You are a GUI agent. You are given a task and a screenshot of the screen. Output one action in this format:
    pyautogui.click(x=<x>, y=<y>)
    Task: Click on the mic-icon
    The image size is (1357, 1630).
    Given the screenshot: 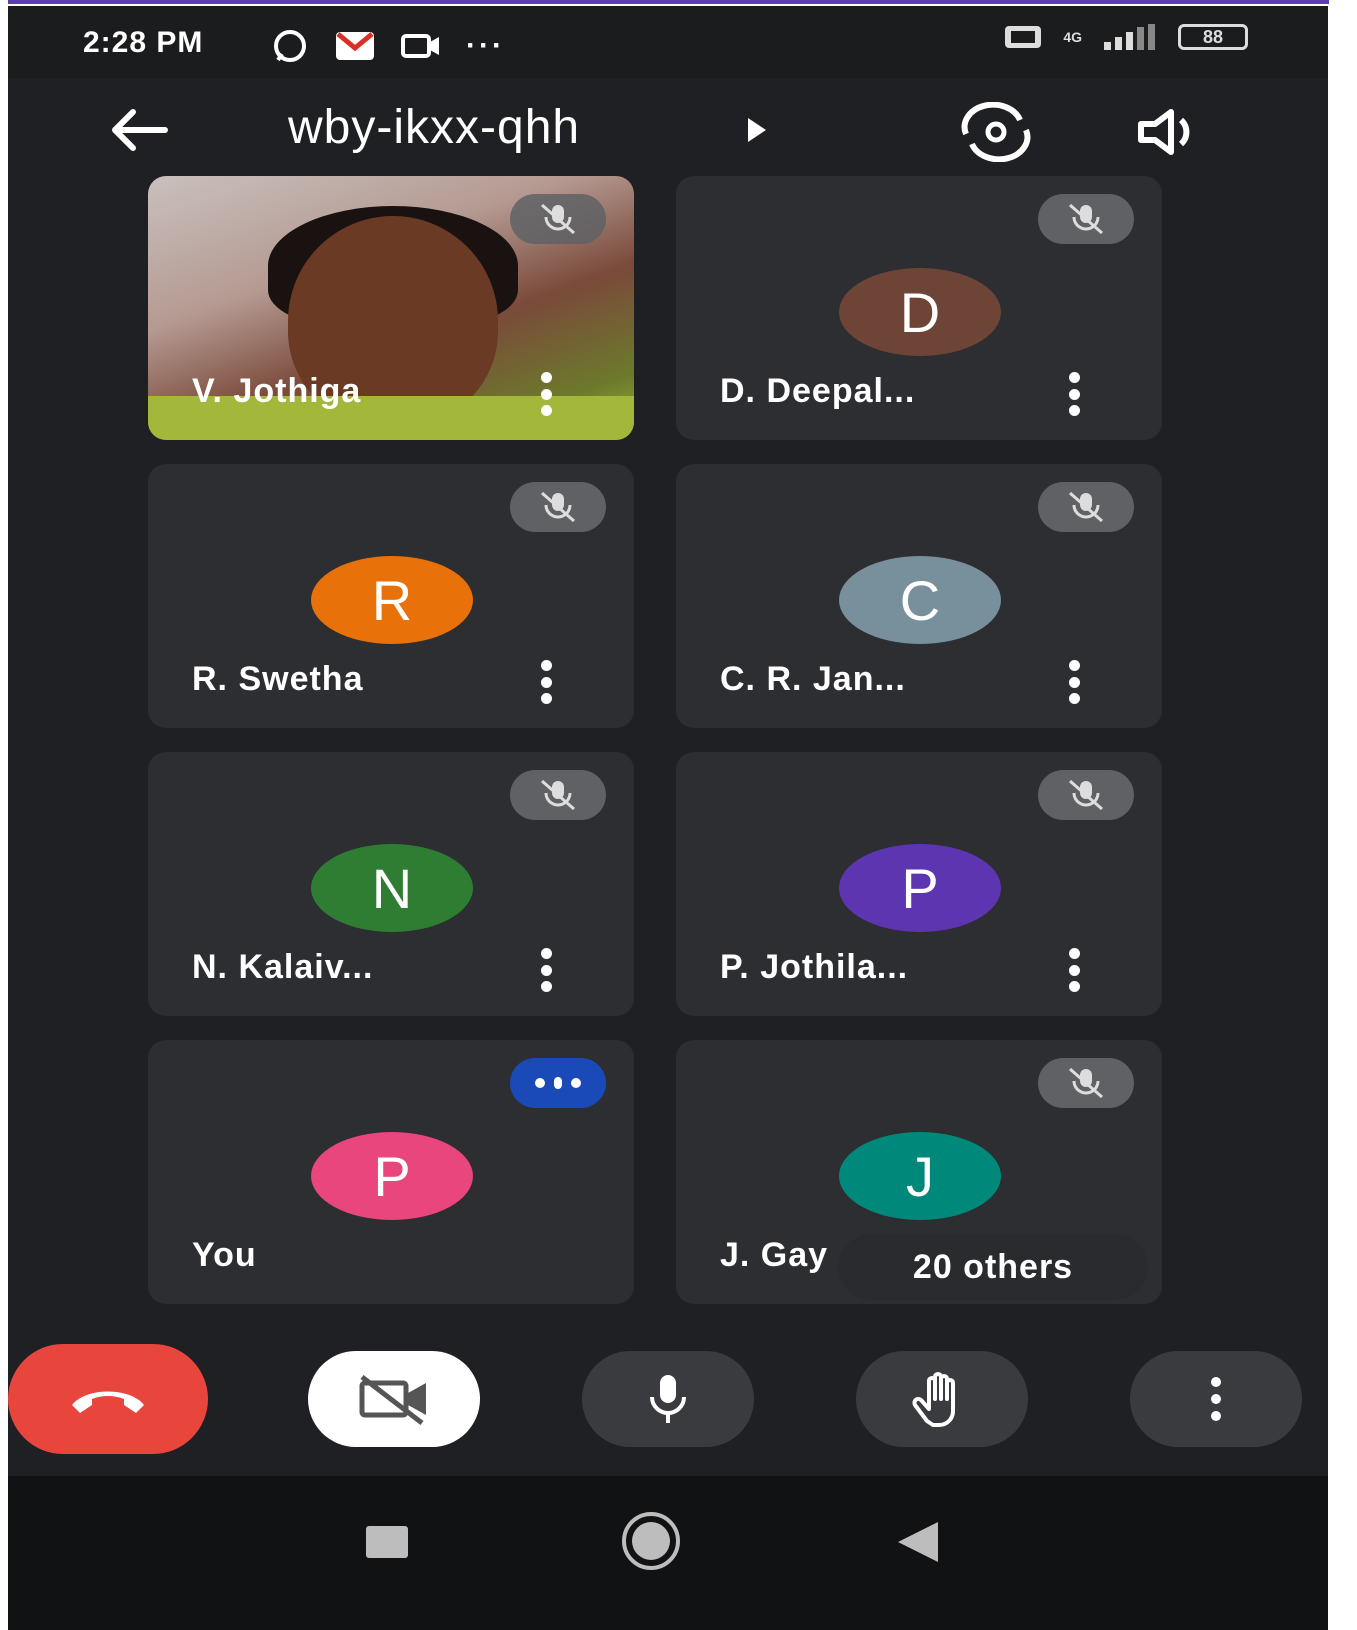 What is the action you would take?
    pyautogui.click(x=668, y=1399)
    